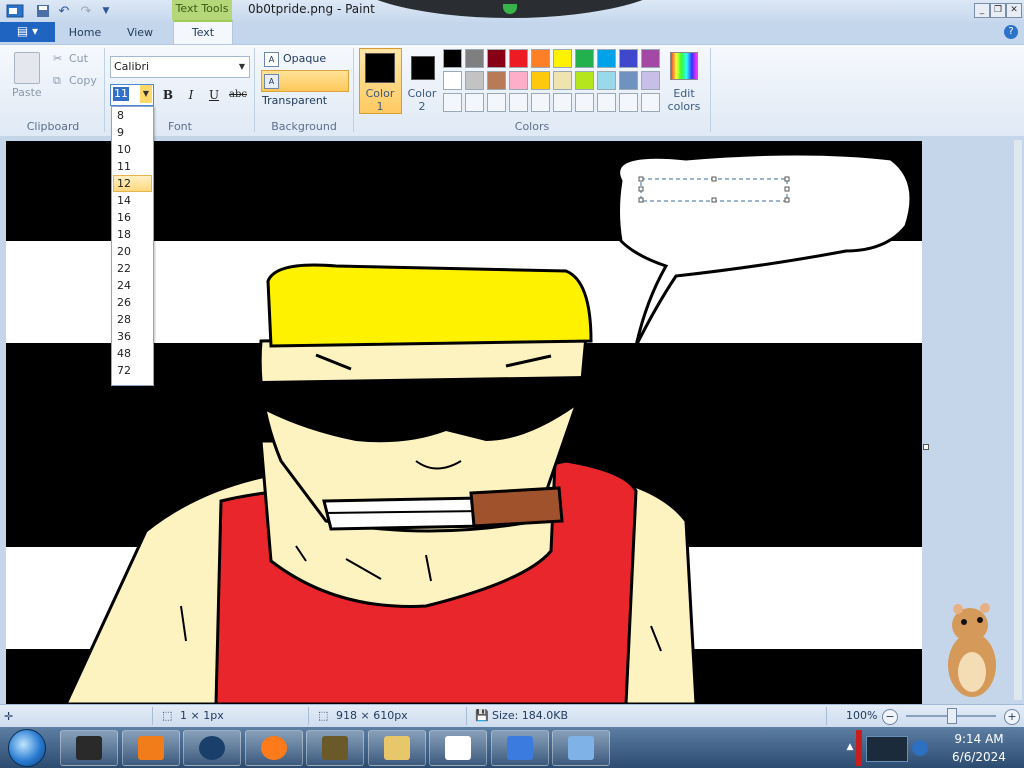 The width and height of the screenshot is (1024, 768). What do you see at coordinates (132, 251) in the screenshot?
I see `font-size-option: 20` at bounding box center [132, 251].